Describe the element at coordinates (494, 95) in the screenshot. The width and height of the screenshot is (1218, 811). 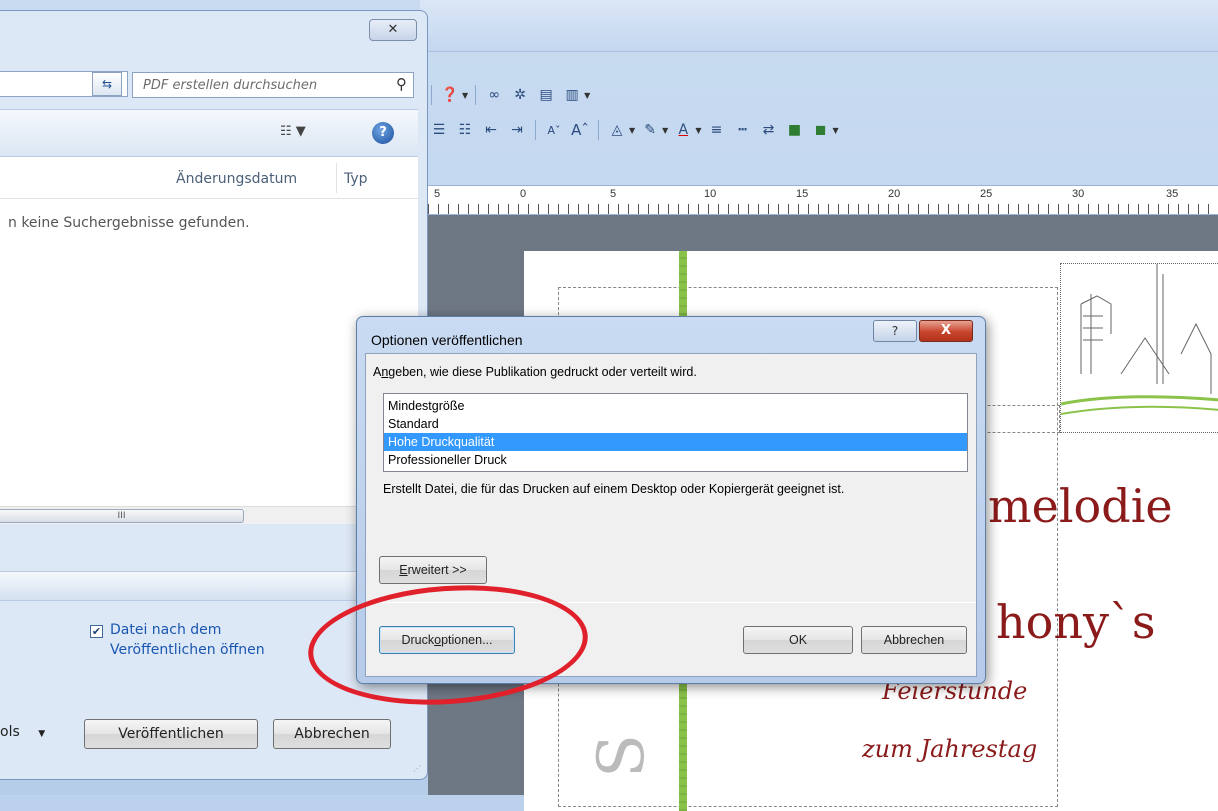
I see `hyperlink-icon: ∞` at that location.